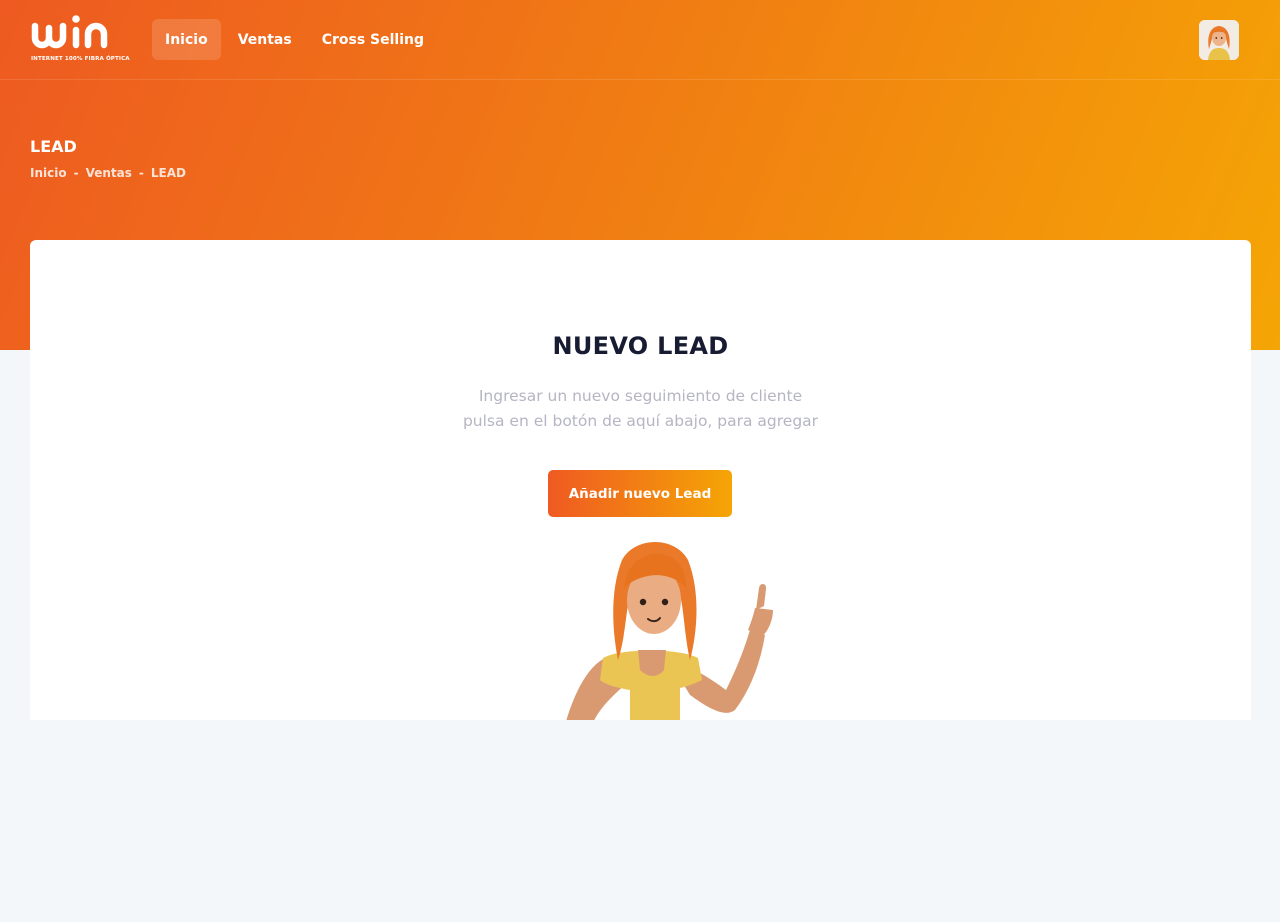 This screenshot has width=1280, height=922. What do you see at coordinates (640, 346) in the screenshot?
I see `card-title: NUEVO LEAD` at bounding box center [640, 346].